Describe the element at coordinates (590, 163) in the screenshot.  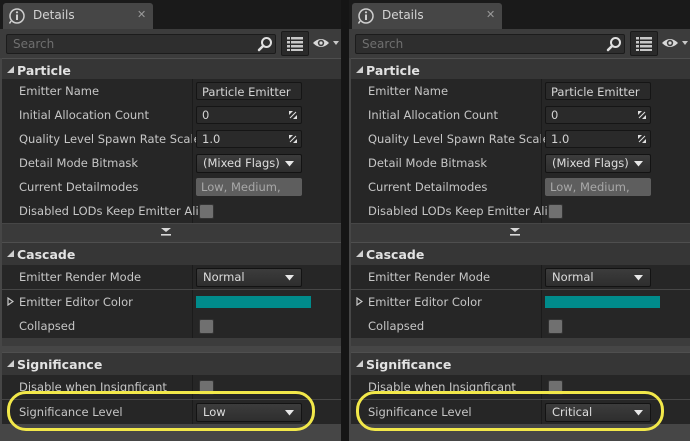
I see `dropdown-value: (Mixed Flags)` at that location.